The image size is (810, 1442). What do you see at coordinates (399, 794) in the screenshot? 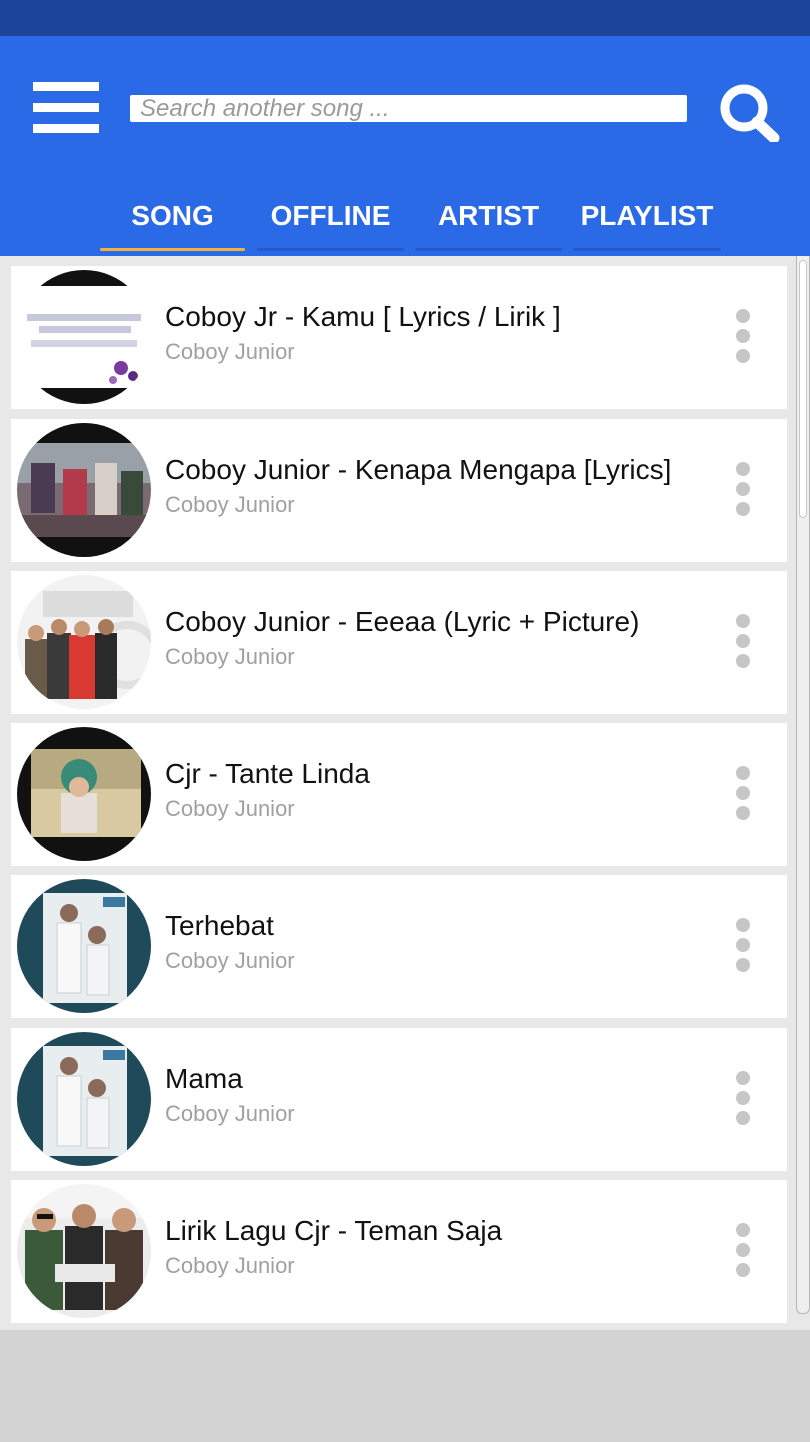
I see `song-list-item: Cjr - Tante Linda Coboy Junior` at bounding box center [399, 794].